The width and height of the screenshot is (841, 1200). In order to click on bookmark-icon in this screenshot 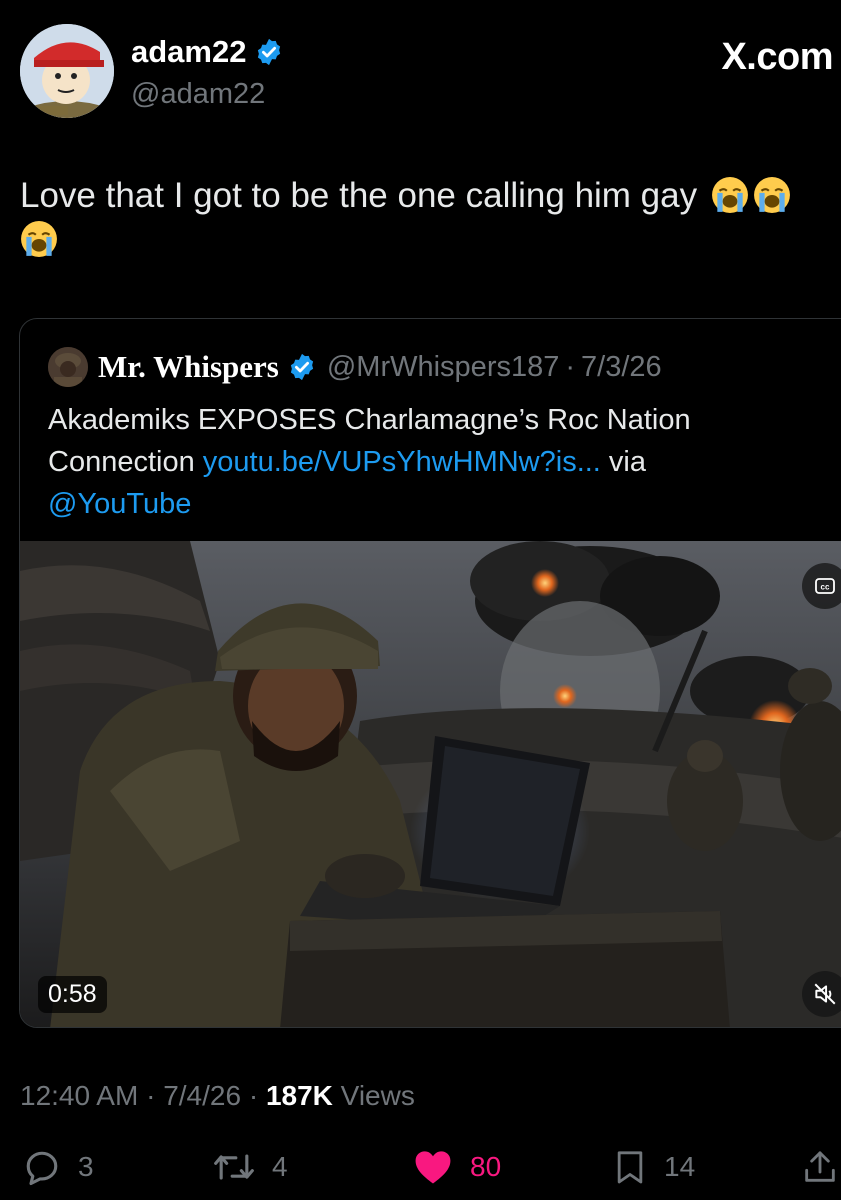, I will do `click(630, 1167)`.